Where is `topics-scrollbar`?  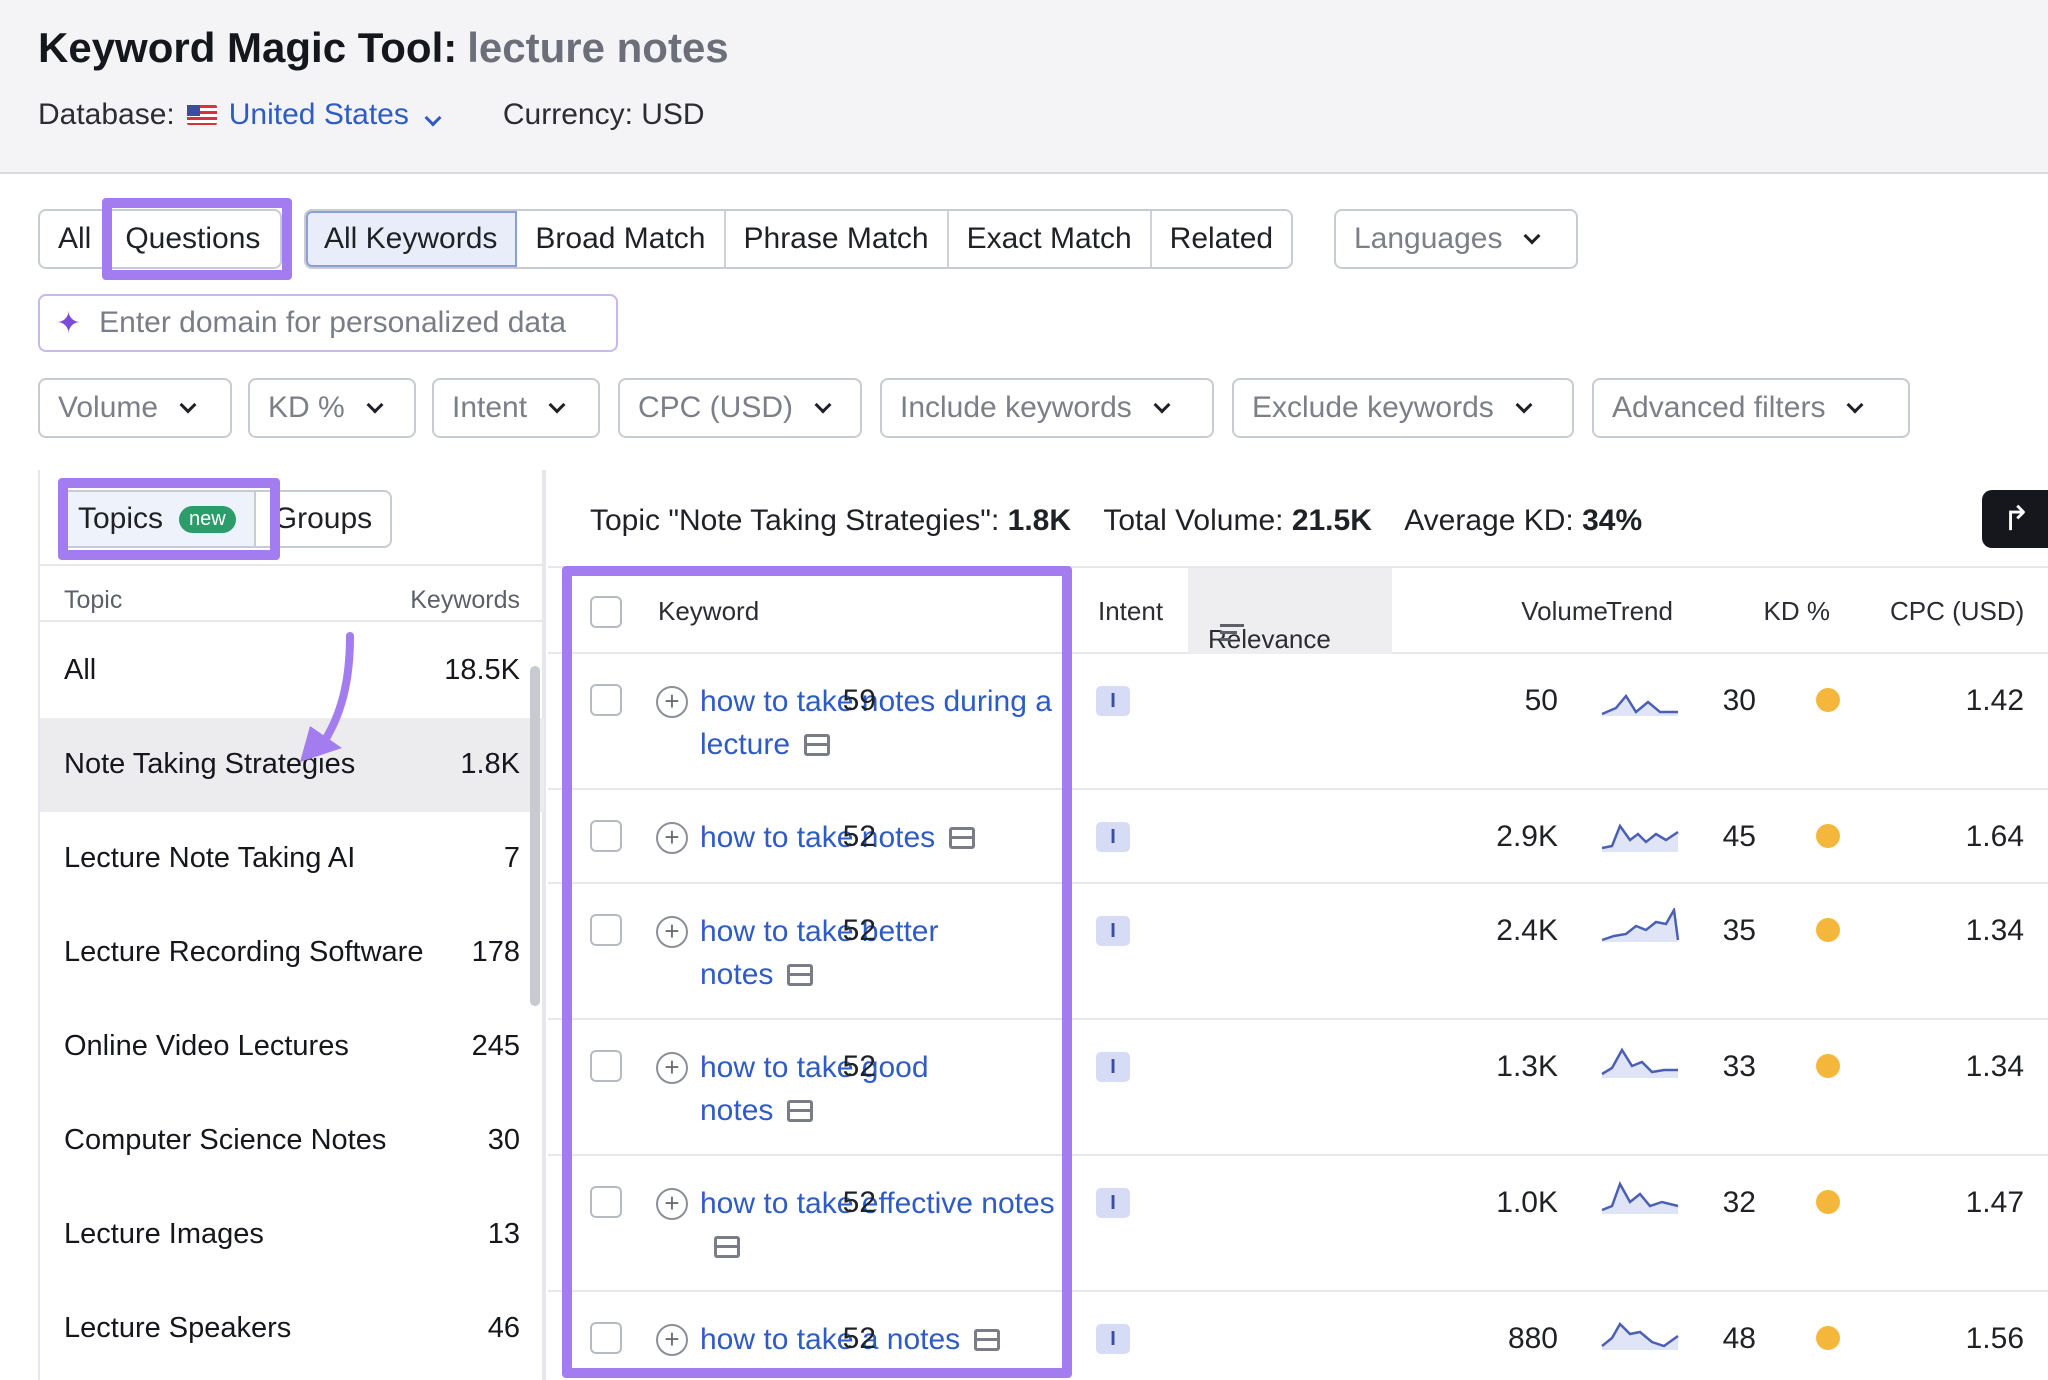
topics-scrollbar is located at coordinates (535, 836).